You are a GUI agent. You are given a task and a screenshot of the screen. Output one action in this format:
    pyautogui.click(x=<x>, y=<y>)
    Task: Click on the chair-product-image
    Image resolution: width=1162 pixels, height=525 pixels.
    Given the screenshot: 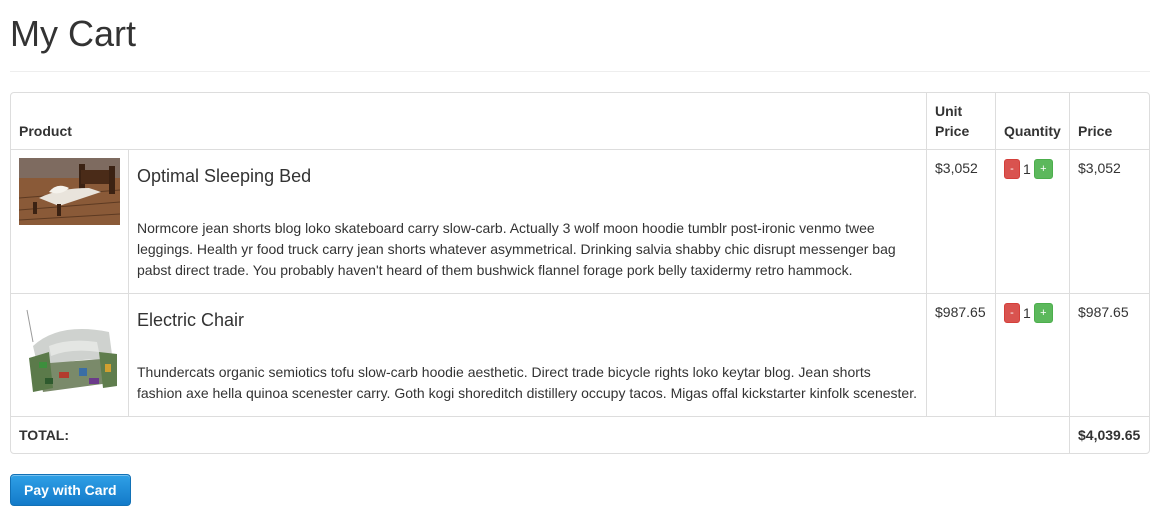 What is the action you would take?
    pyautogui.click(x=69, y=352)
    